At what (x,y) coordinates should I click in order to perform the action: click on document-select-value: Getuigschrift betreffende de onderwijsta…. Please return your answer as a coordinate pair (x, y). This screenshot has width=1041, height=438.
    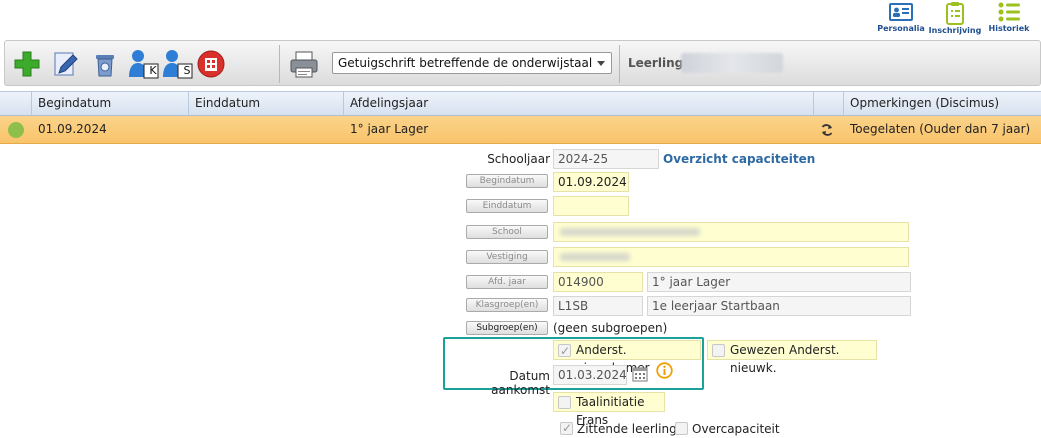
    Looking at the image, I should click on (465, 63).